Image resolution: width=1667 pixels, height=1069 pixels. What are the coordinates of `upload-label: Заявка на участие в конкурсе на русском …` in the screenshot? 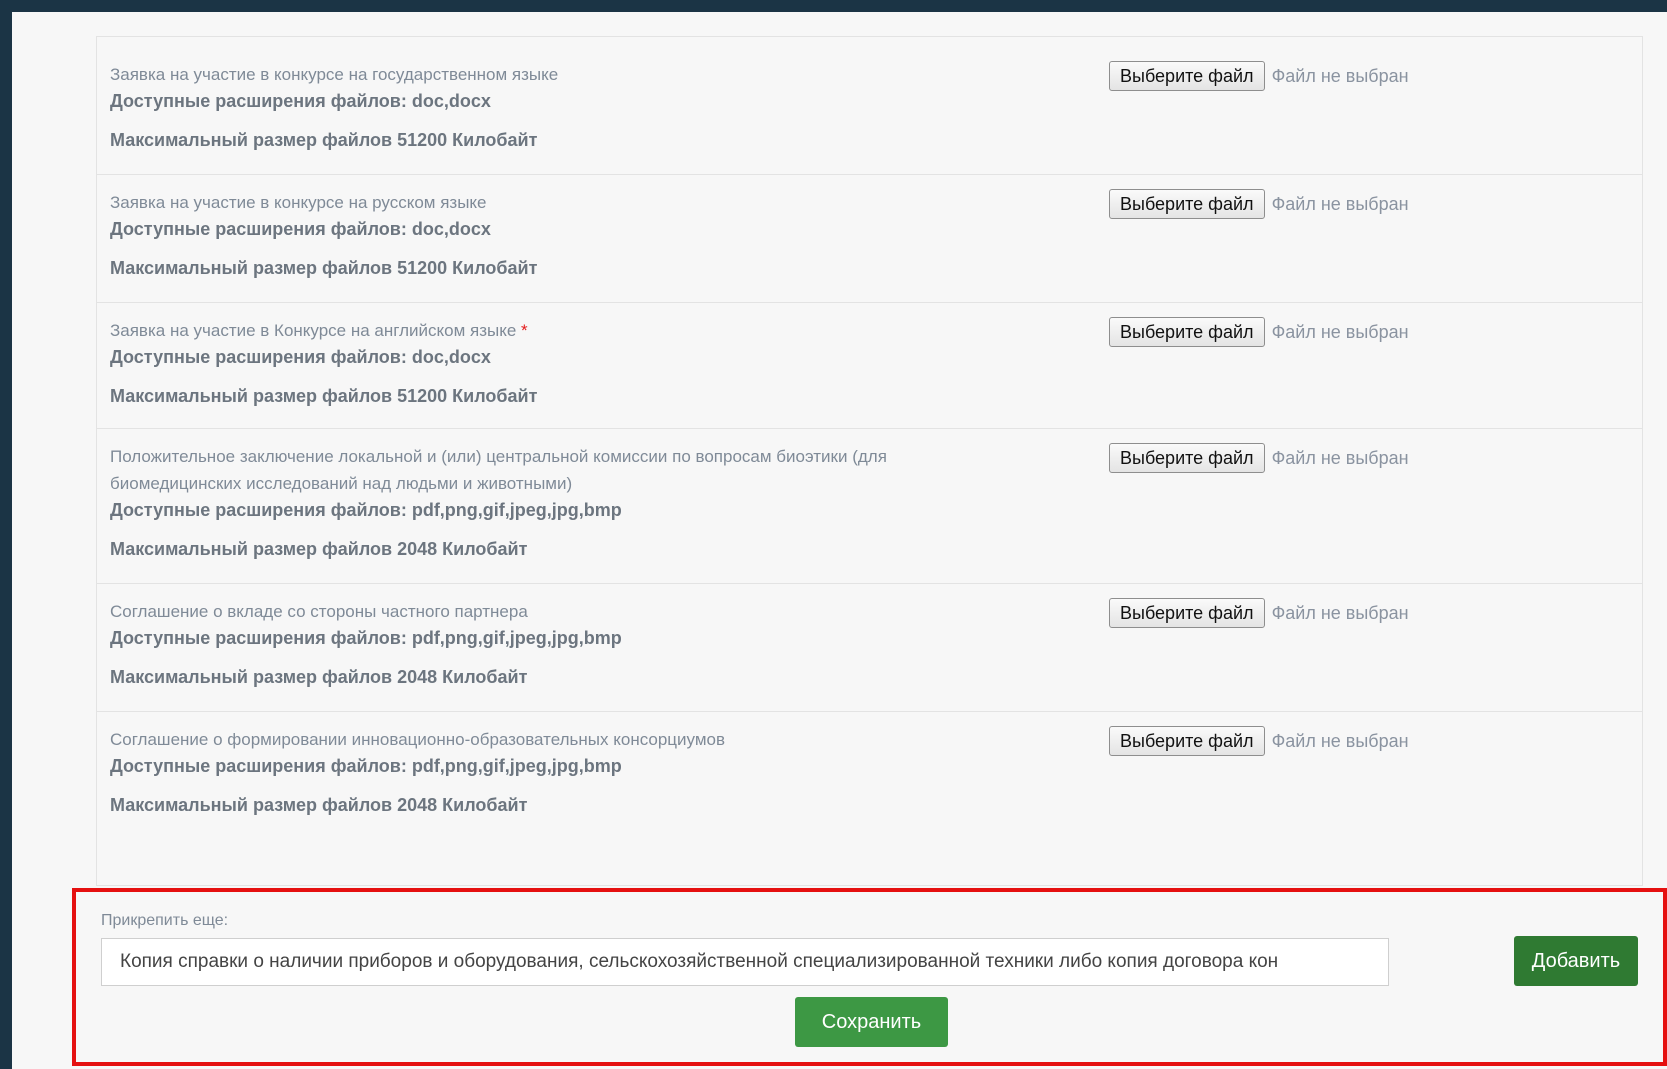 It's located at (298, 202).